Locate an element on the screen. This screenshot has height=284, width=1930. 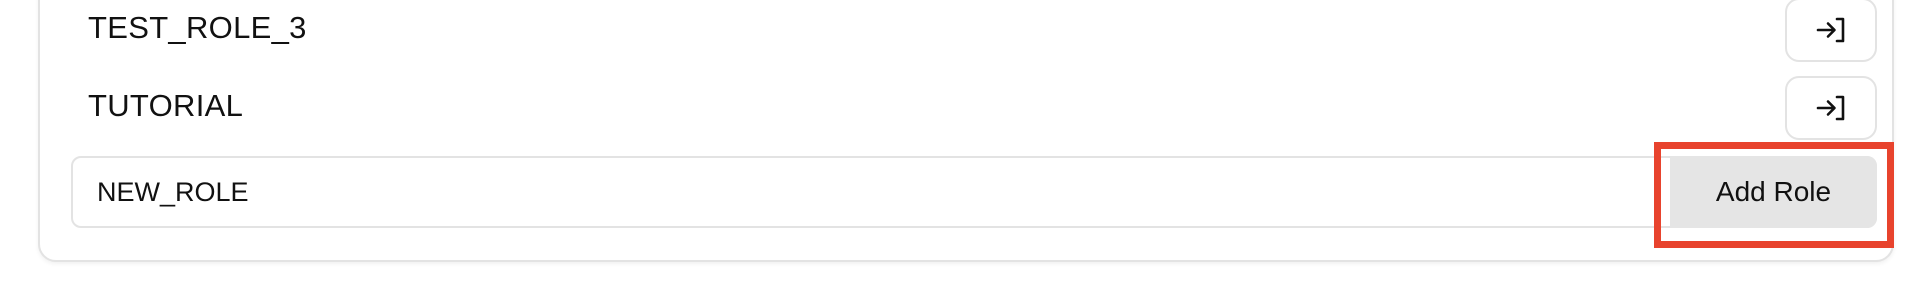
add-role-button: Add Role is located at coordinates (1773, 192).